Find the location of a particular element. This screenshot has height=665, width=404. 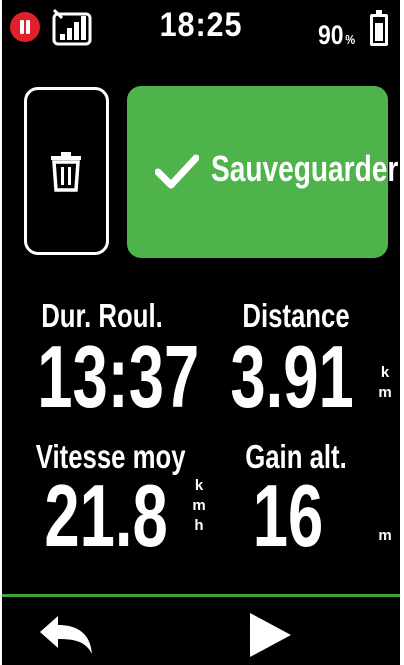

nav-divider is located at coordinates (201, 595).